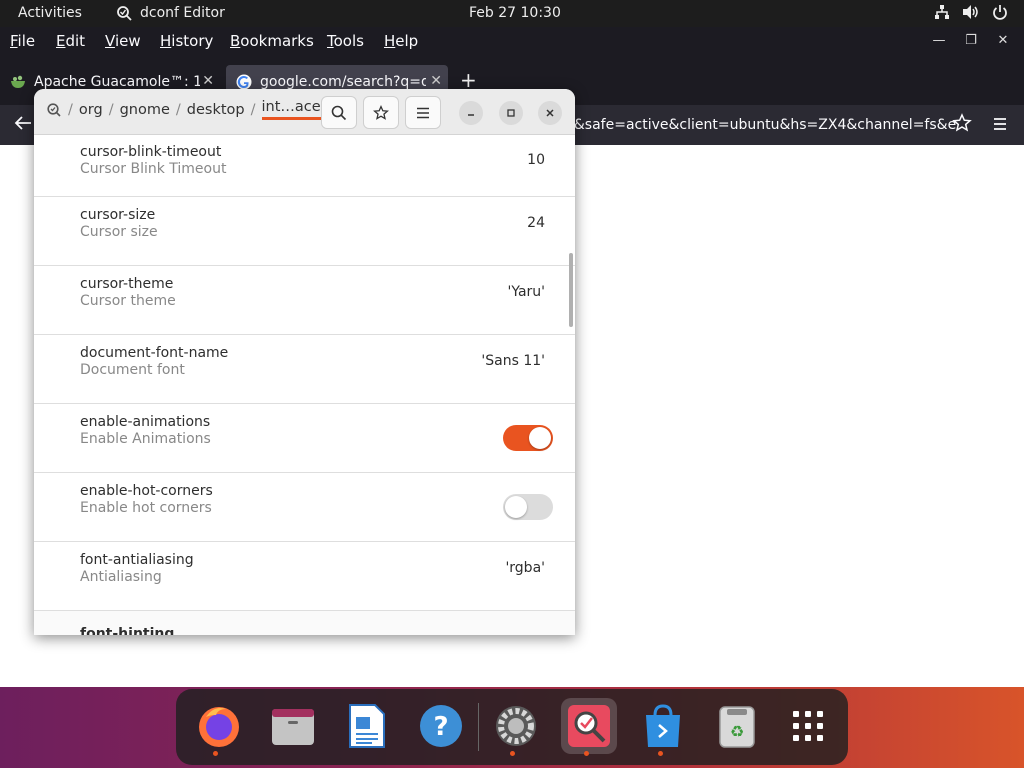  I want to click on dock-trash: ♻, so click(737, 726).